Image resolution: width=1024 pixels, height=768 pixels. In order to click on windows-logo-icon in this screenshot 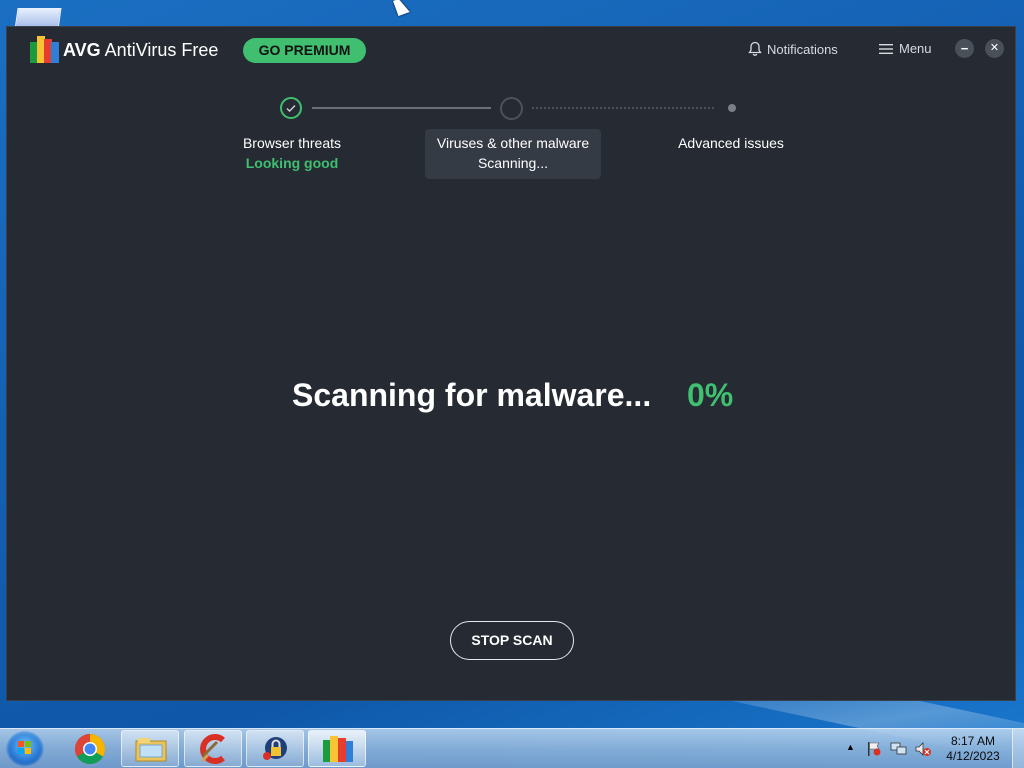, I will do `click(25, 748)`.